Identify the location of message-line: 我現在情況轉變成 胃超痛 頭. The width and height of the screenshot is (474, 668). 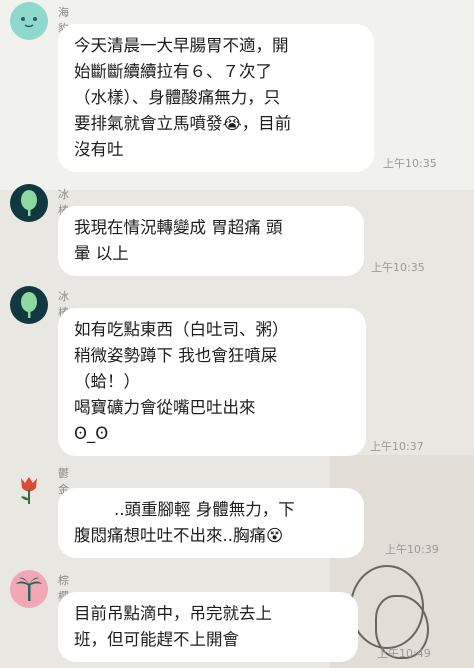
(178, 227).